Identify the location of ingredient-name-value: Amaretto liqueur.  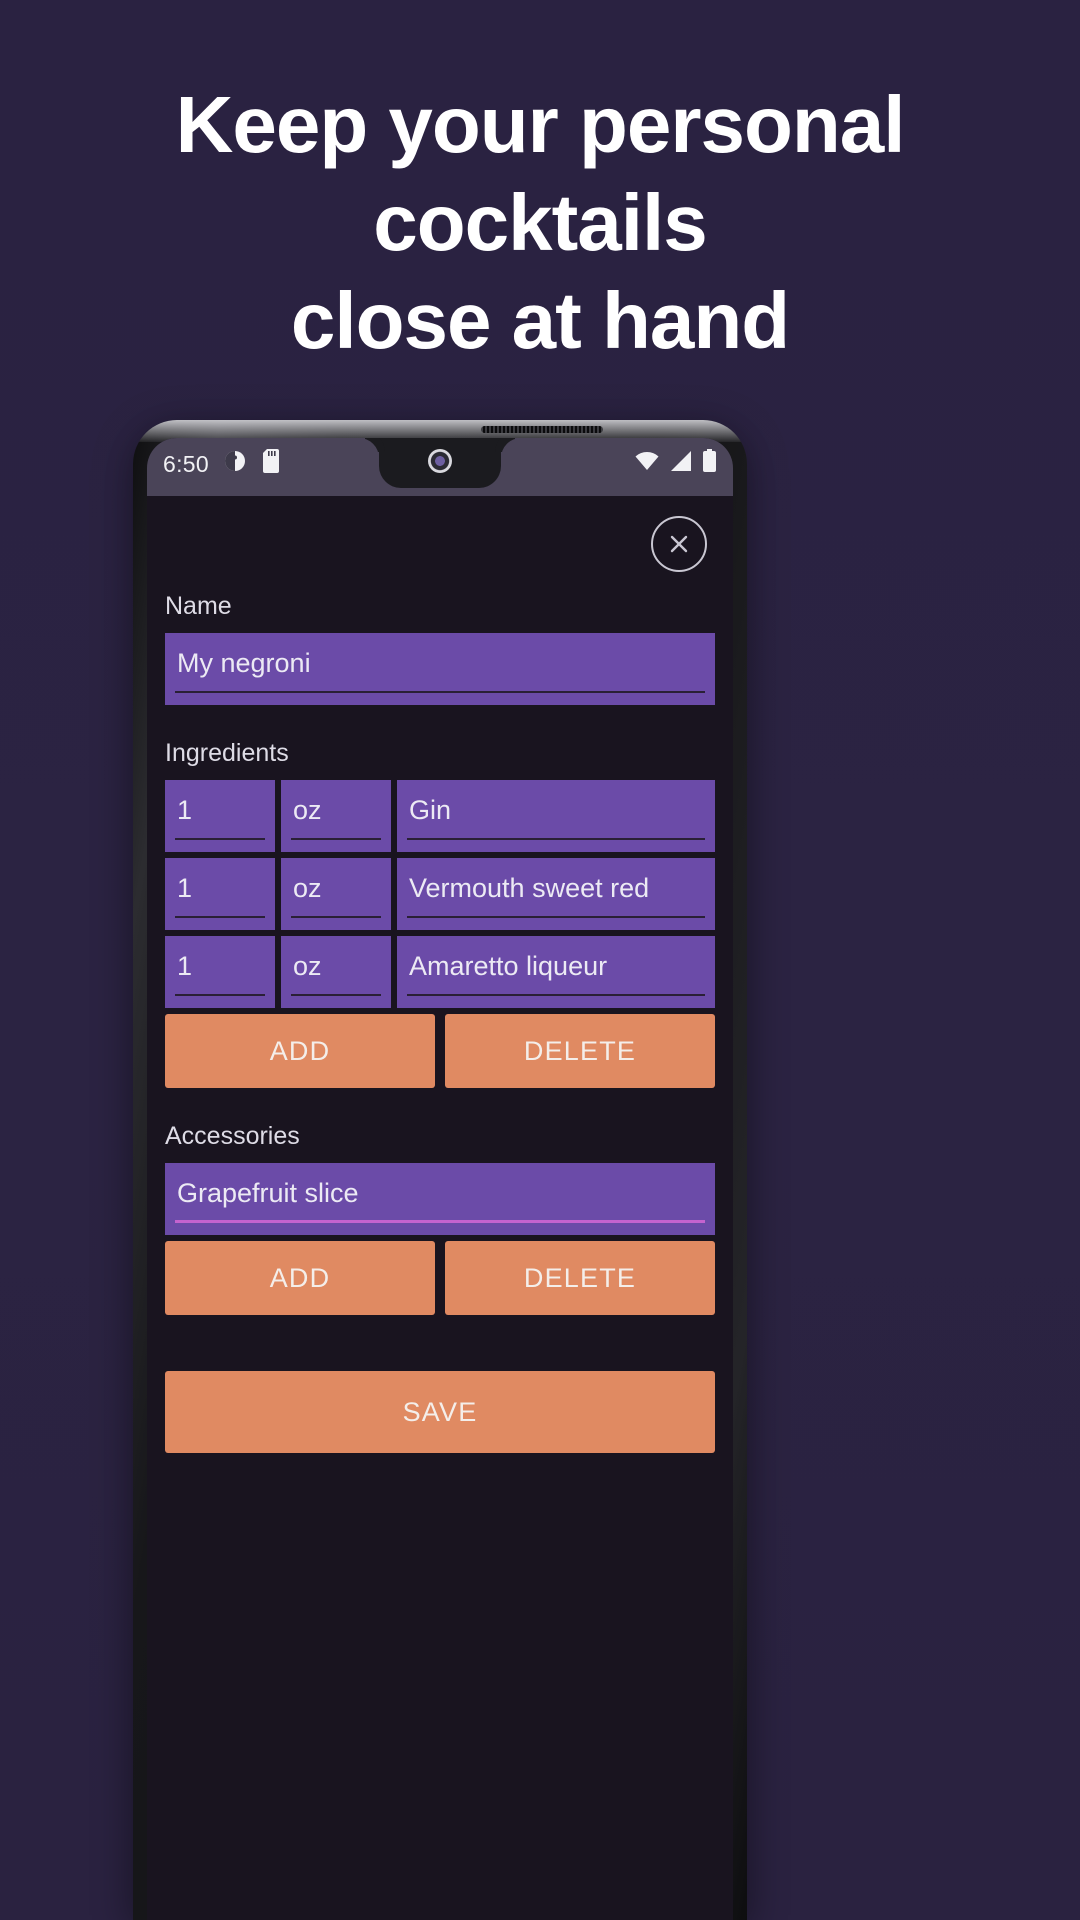
(508, 965).